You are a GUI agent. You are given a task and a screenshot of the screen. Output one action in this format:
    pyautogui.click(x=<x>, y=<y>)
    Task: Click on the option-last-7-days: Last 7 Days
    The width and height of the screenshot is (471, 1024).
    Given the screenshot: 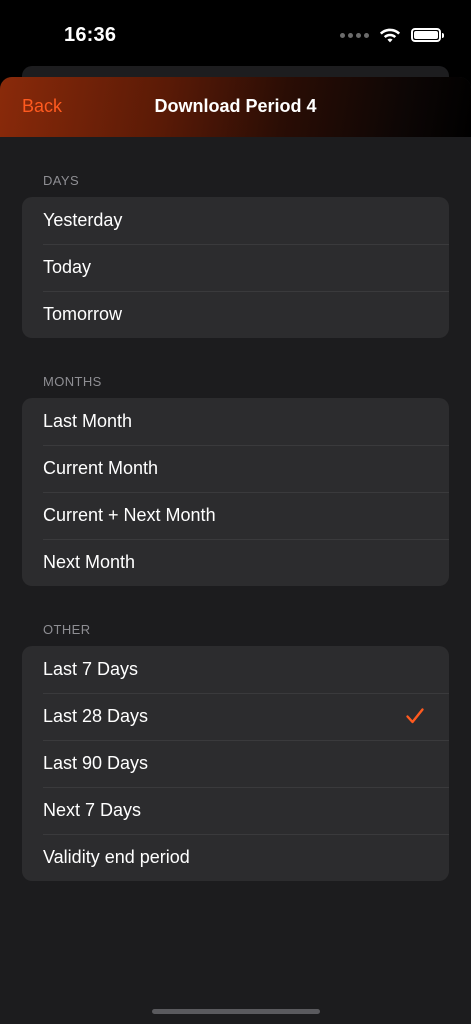 What is the action you would take?
    pyautogui.click(x=235, y=669)
    